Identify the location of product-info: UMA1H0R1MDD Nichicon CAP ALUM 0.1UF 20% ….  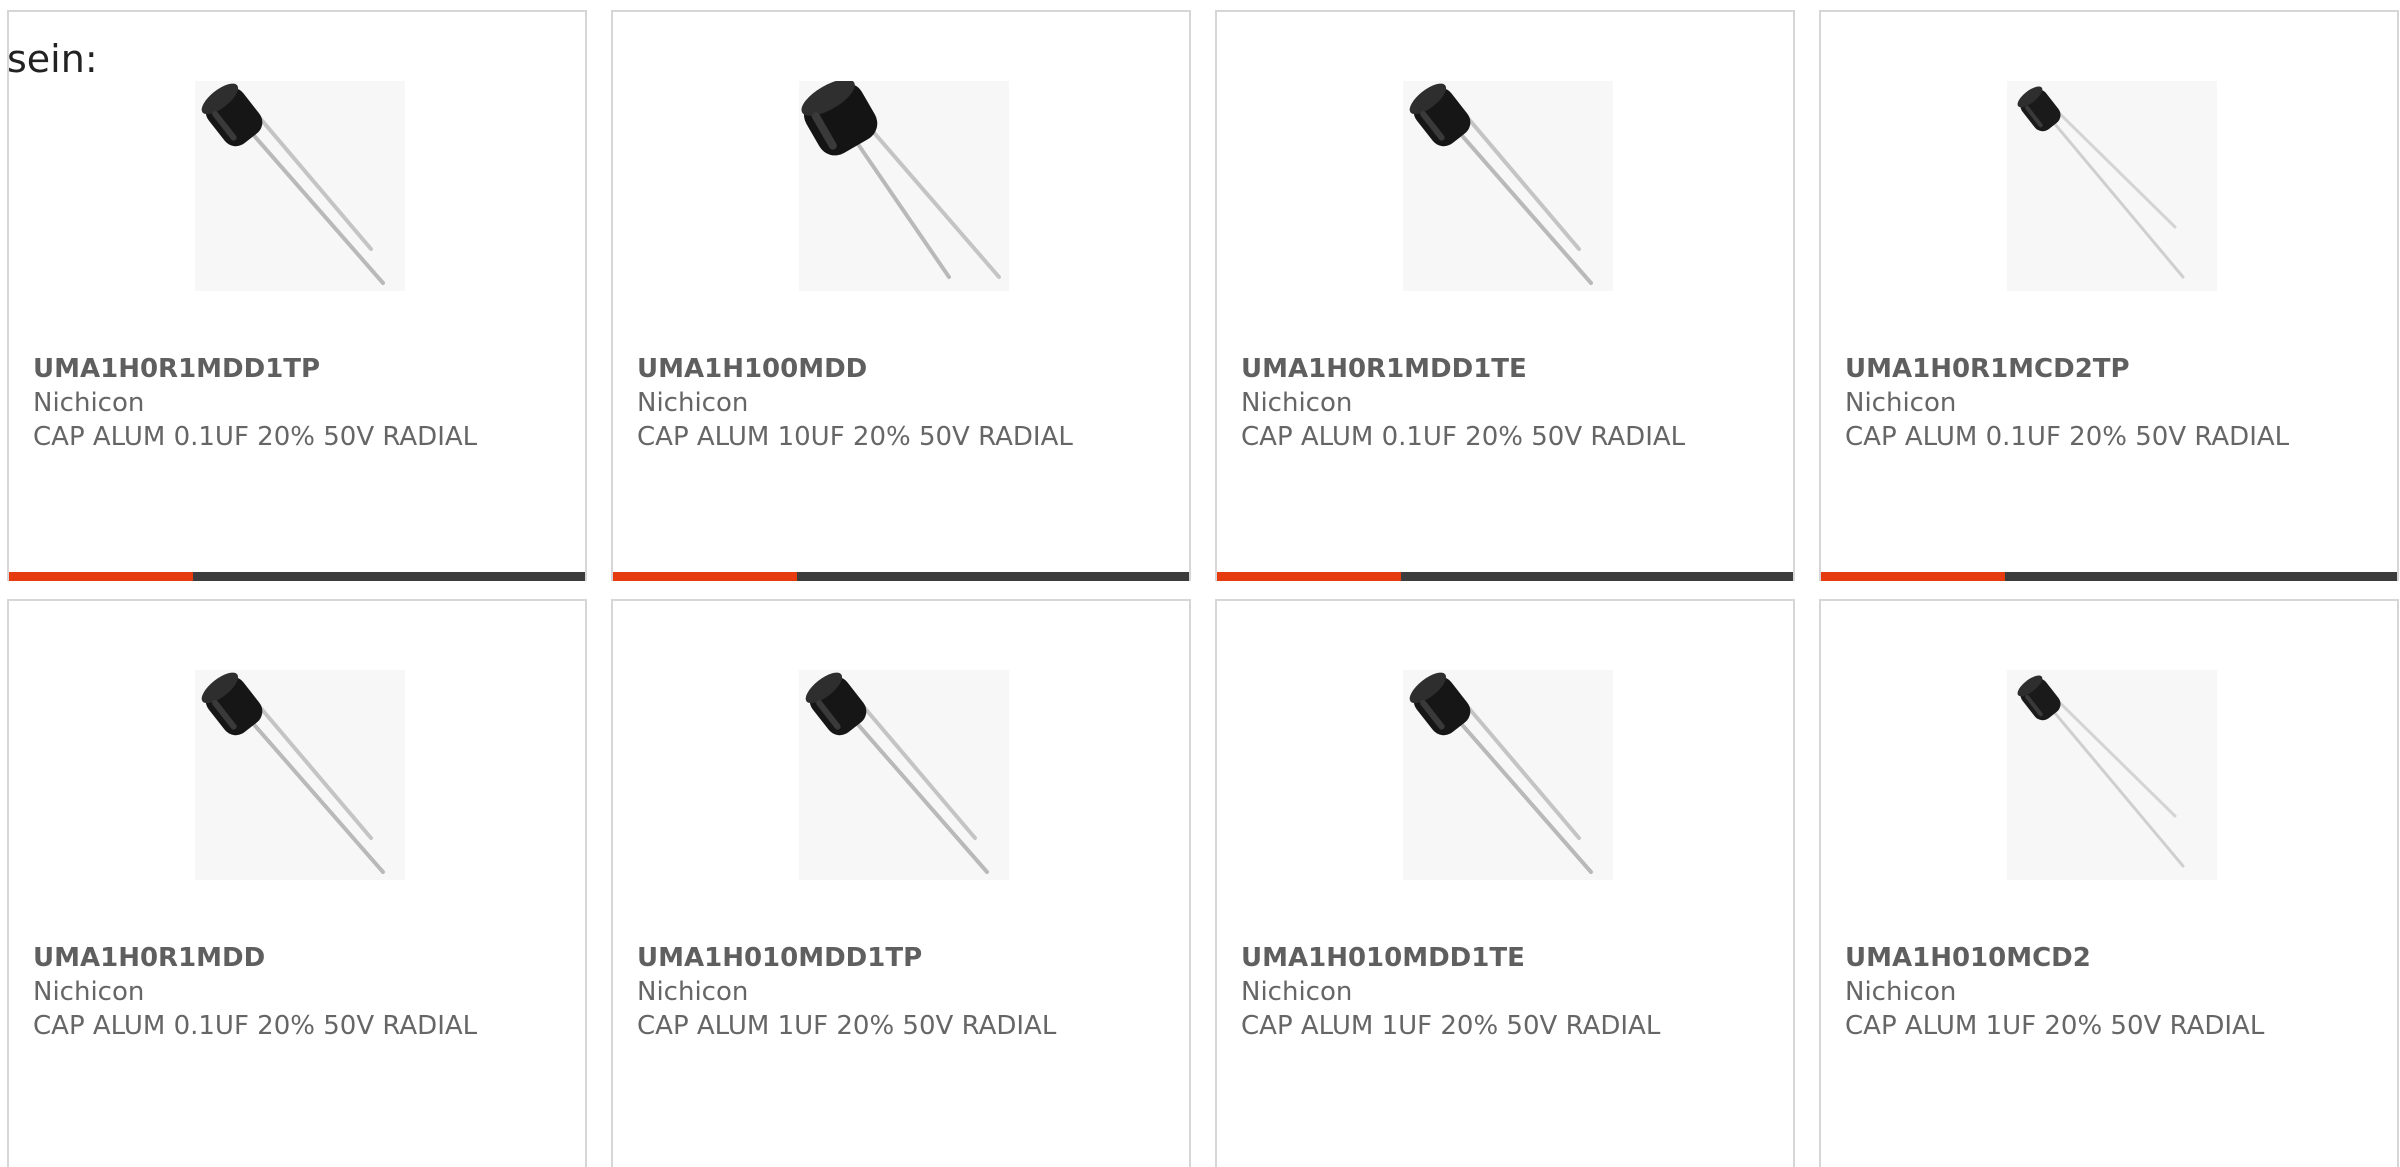
(303, 992).